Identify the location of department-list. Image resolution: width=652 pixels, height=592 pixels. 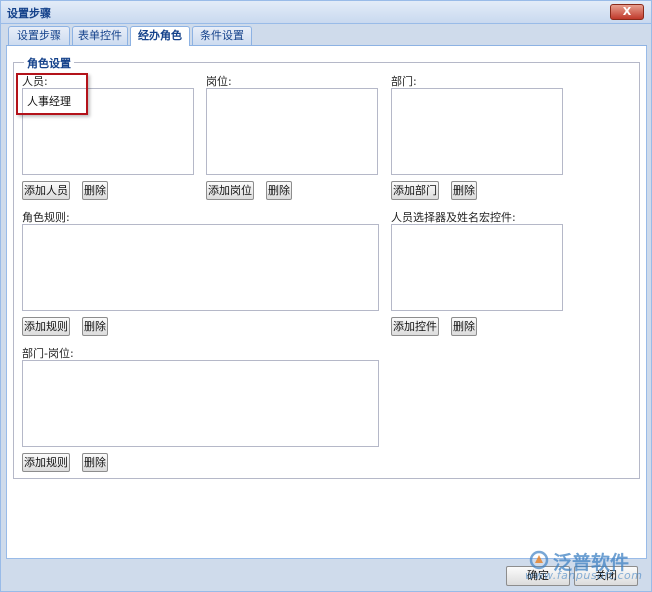
(477, 131).